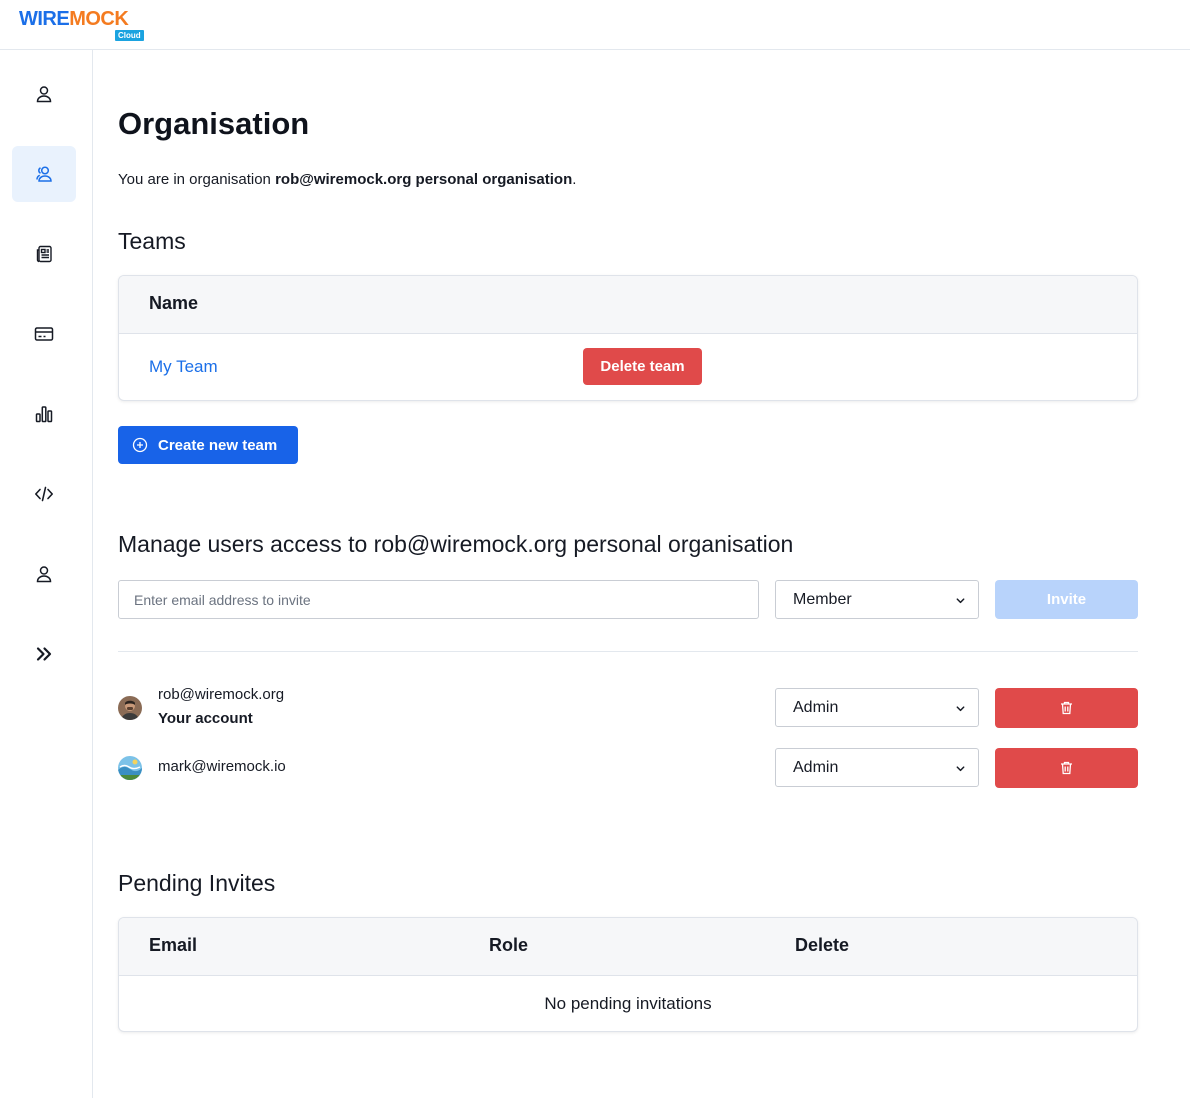 The image size is (1190, 1098). I want to click on divider, so click(628, 651).